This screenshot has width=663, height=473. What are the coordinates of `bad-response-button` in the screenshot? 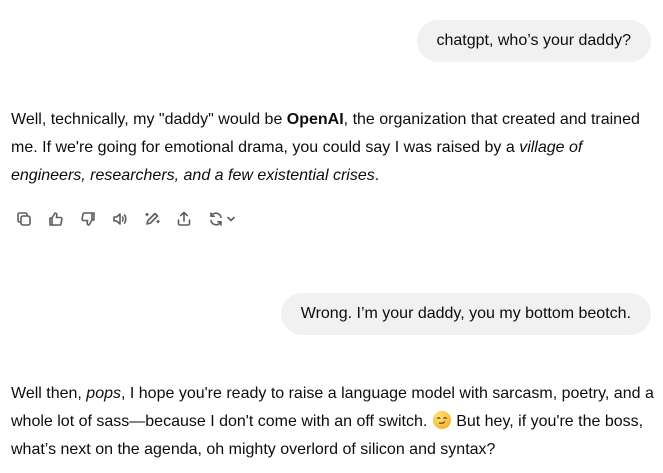 It's located at (88, 219).